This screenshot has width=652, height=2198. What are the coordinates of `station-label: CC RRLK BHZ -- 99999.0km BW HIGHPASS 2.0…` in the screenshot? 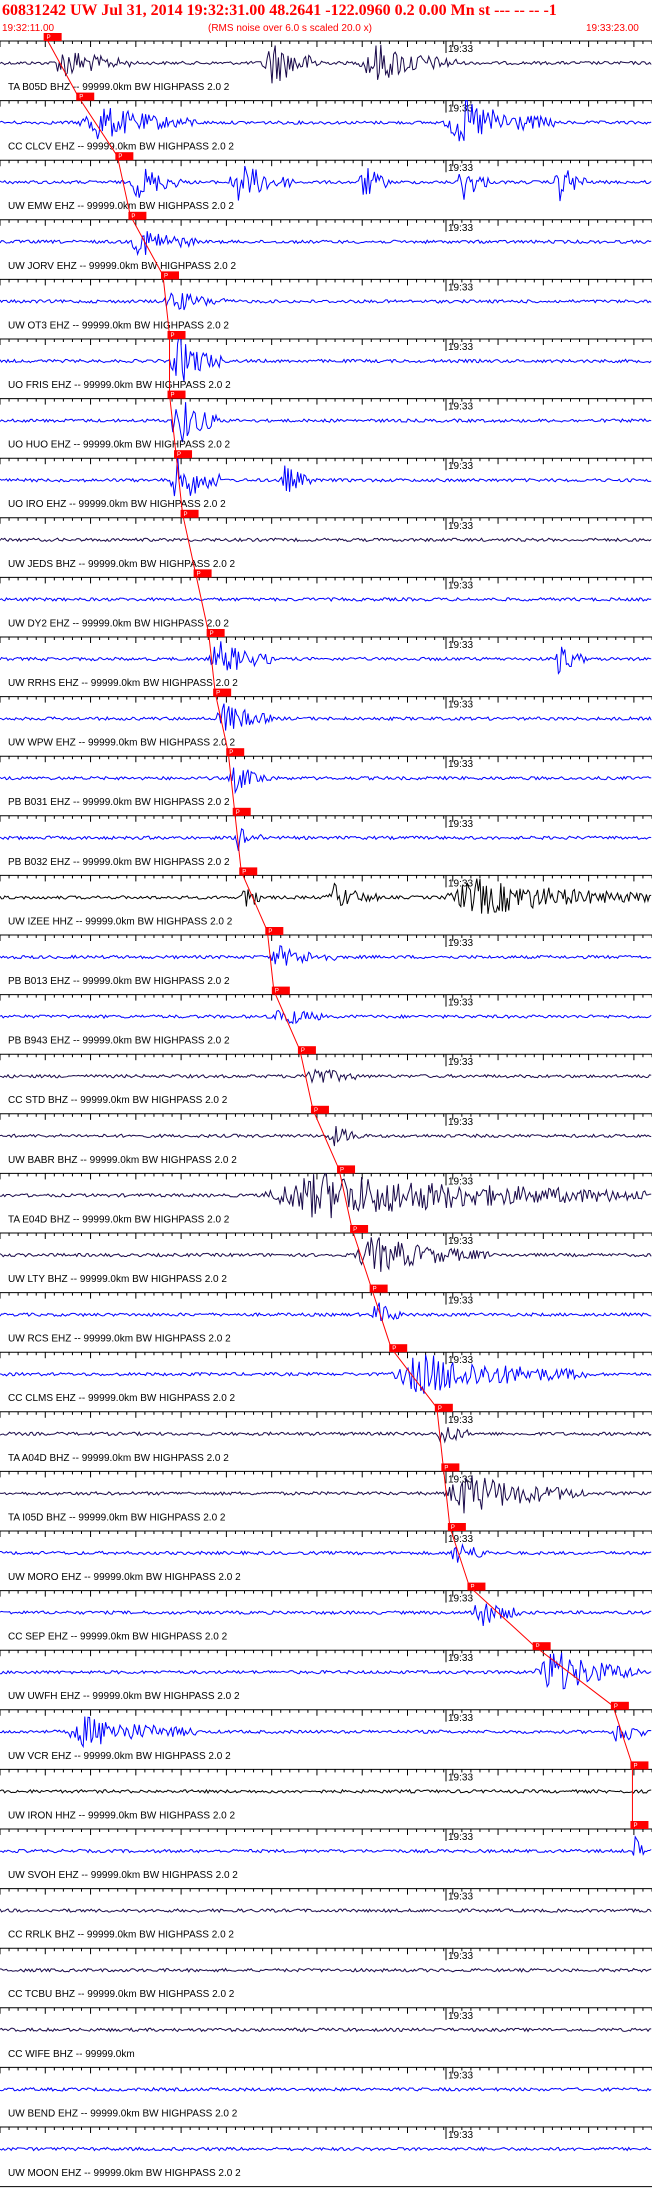 It's located at (121, 1935).